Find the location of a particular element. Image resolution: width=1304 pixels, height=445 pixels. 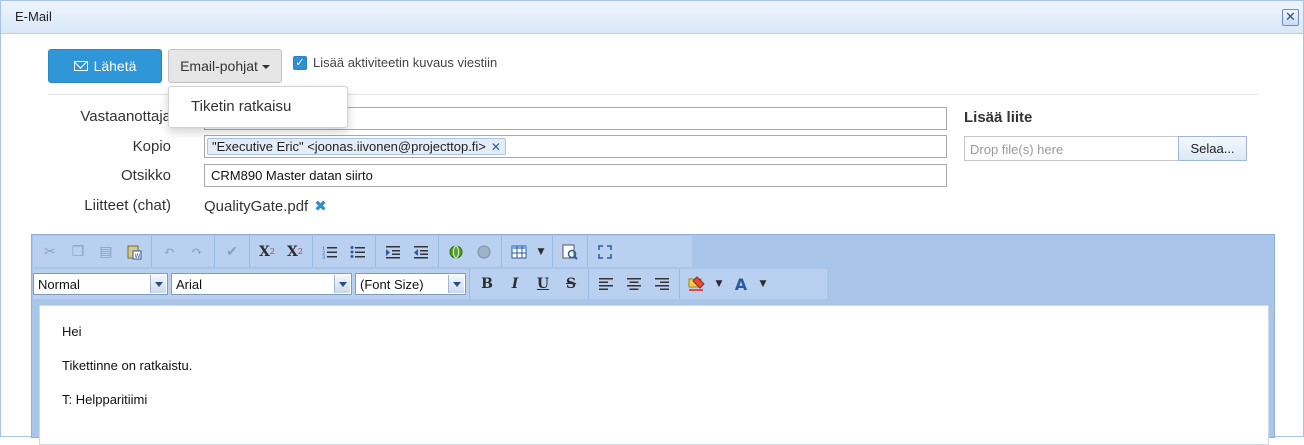

attachment-item: QualityGate.pdf ✖ is located at coordinates (265, 206).